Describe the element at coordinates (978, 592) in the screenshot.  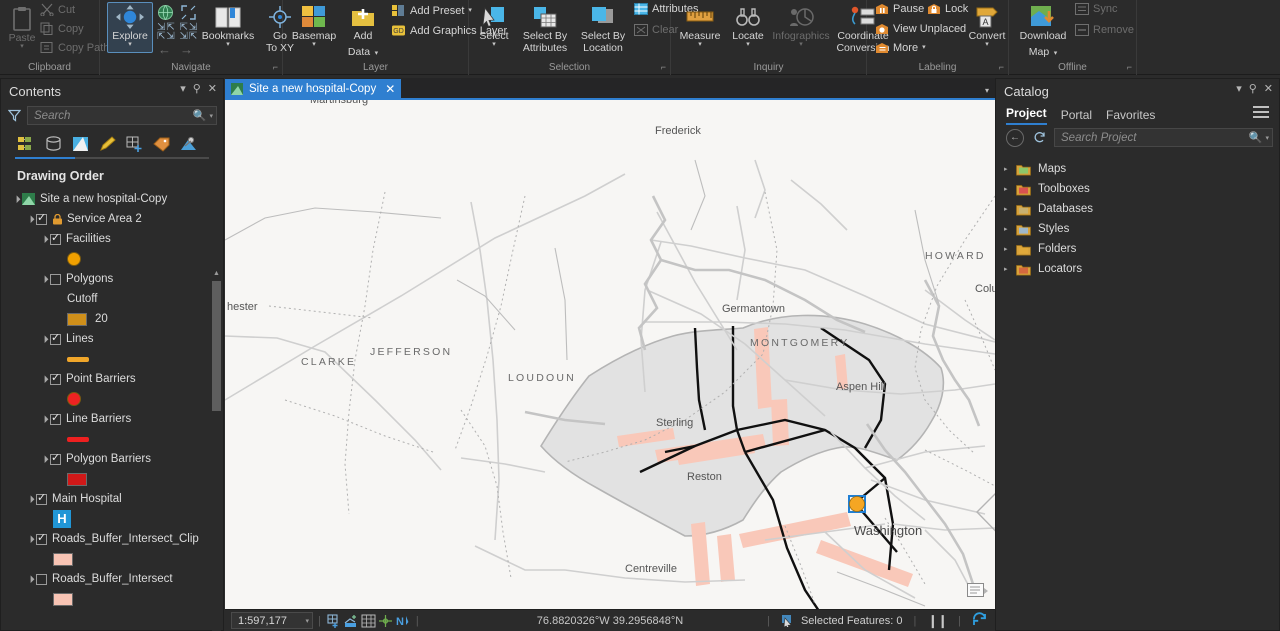
I see `map-overview-icon` at that location.